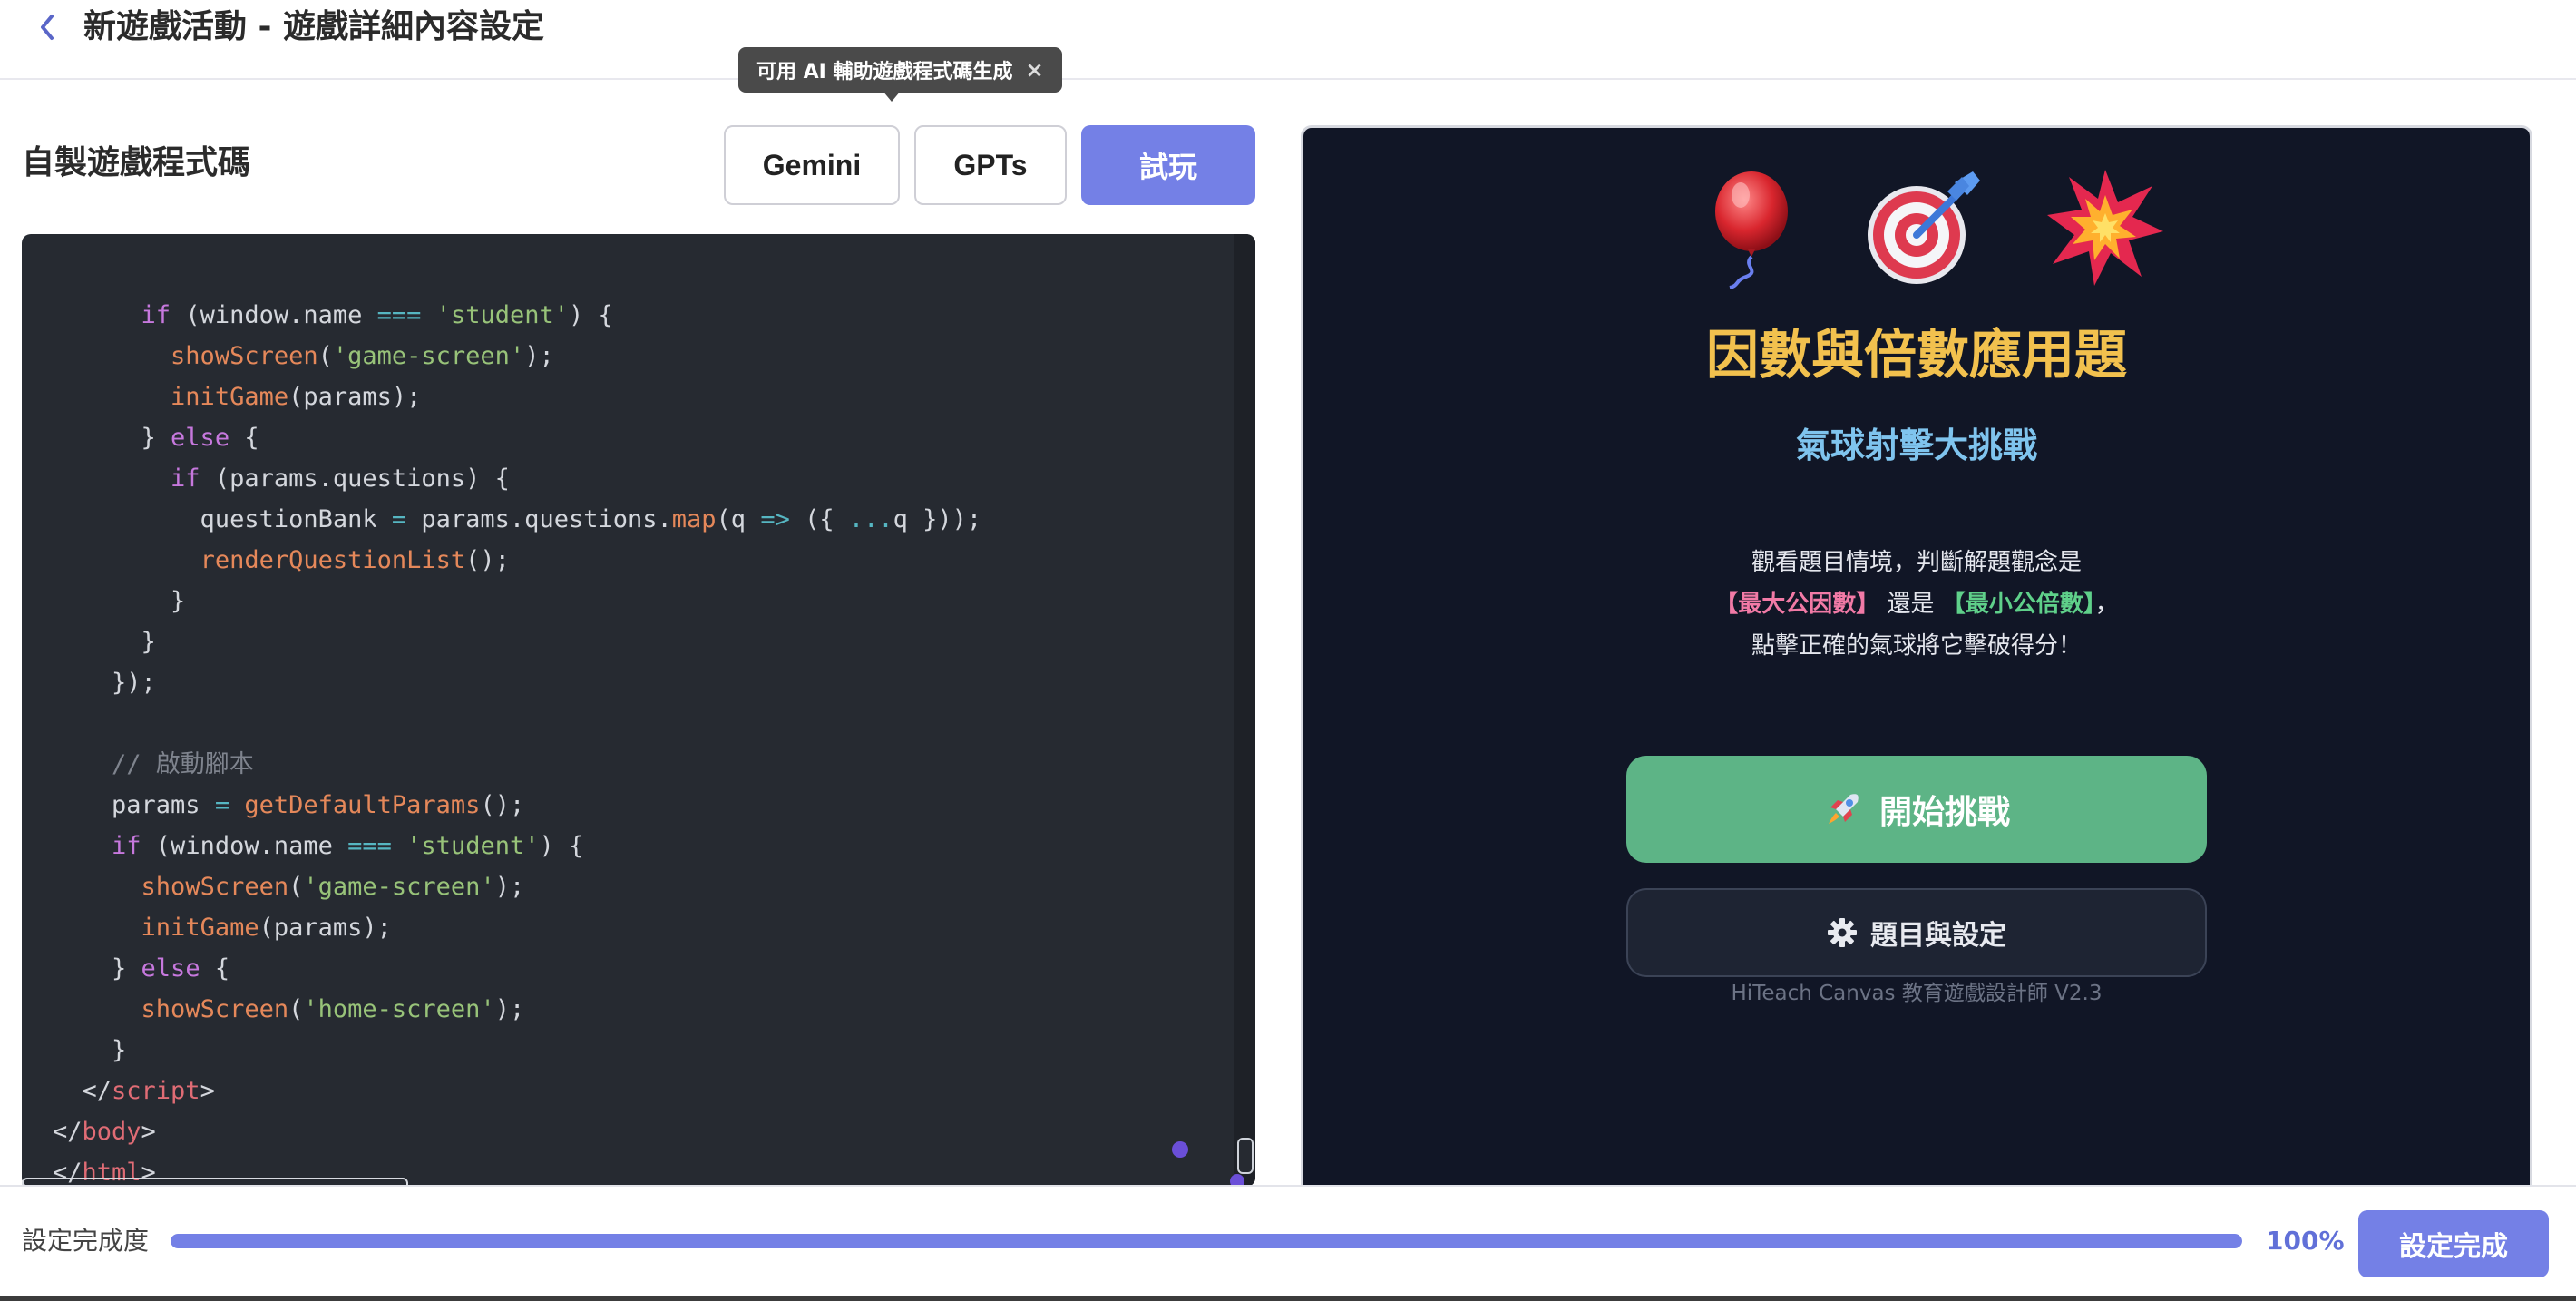 The width and height of the screenshot is (2576, 1301). I want to click on desc-line-1: 觀看題目情境，判斷解題觀念是, so click(1916, 562).